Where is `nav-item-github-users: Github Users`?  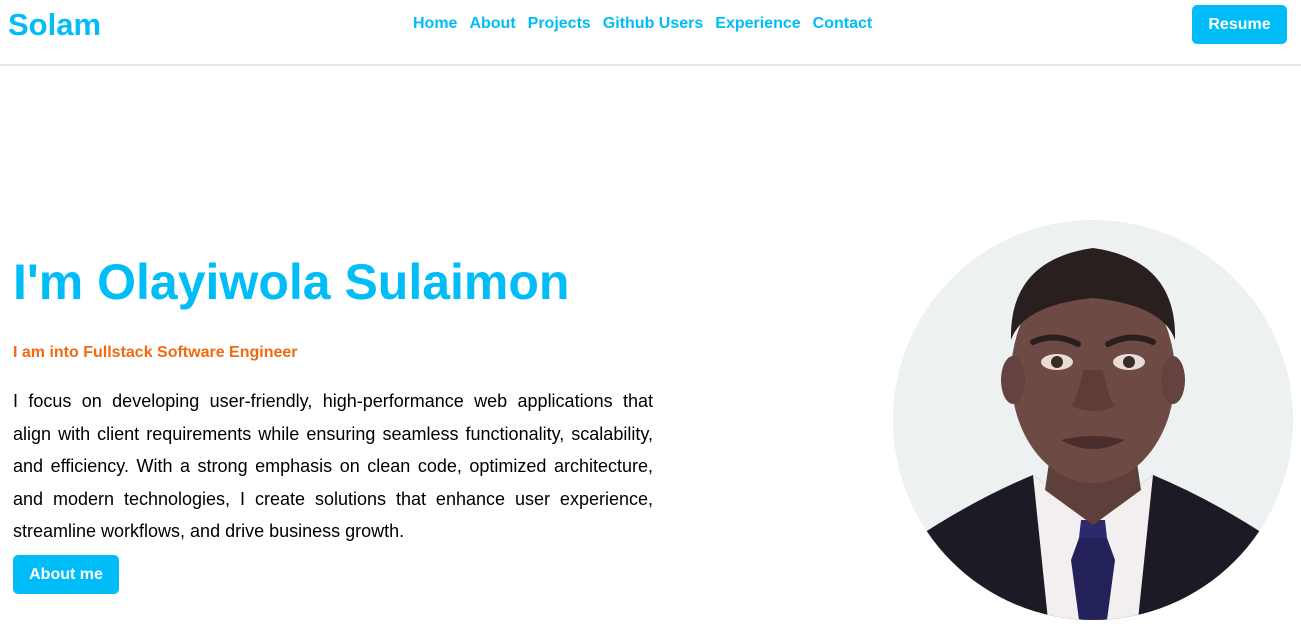 nav-item-github-users: Github Users is located at coordinates (653, 24).